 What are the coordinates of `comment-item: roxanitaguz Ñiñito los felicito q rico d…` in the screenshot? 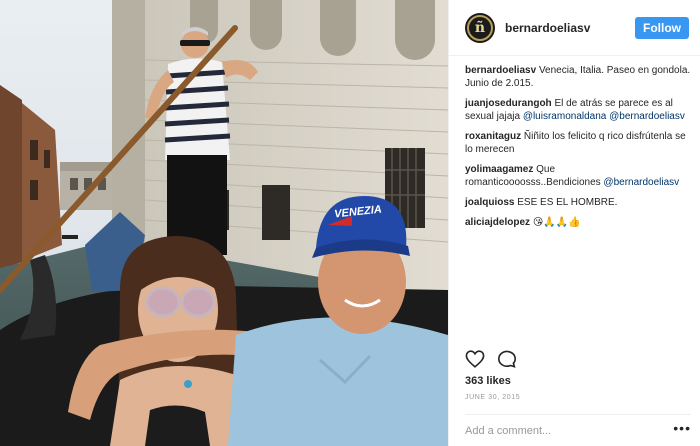 It's located at (579, 143).